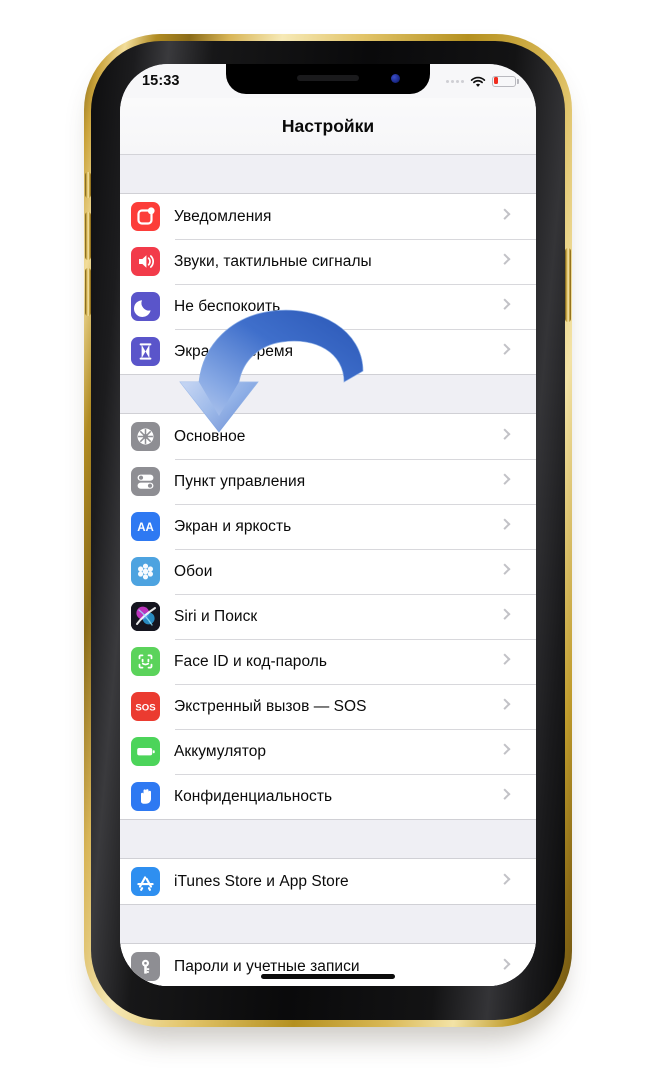  Describe the element at coordinates (267, 966) in the screenshot. I see `settings-row-label: Пароли и учетные записи` at that location.